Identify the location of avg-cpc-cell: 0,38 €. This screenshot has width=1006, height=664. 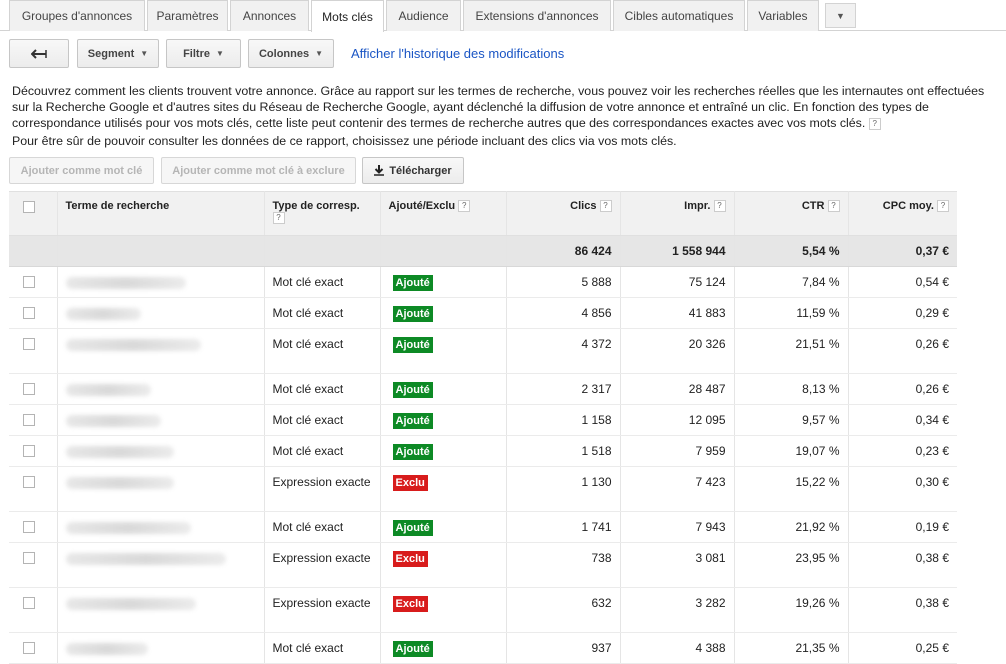
(902, 565).